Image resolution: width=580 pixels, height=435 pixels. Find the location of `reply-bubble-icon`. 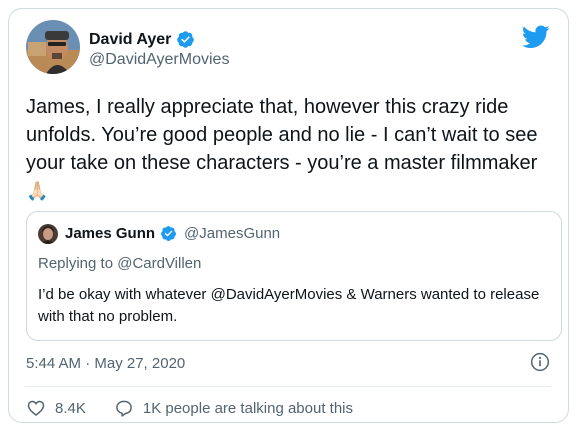

reply-bubble-icon is located at coordinates (124, 408).